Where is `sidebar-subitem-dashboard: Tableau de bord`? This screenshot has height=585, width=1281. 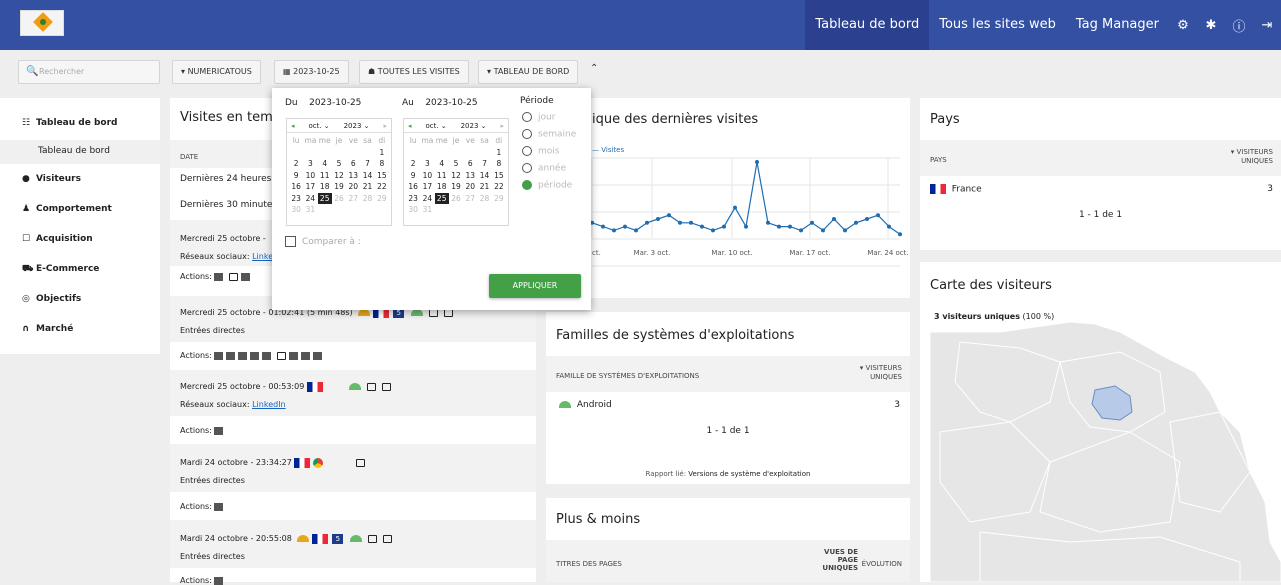 sidebar-subitem-dashboard: Tableau de bord is located at coordinates (80, 152).